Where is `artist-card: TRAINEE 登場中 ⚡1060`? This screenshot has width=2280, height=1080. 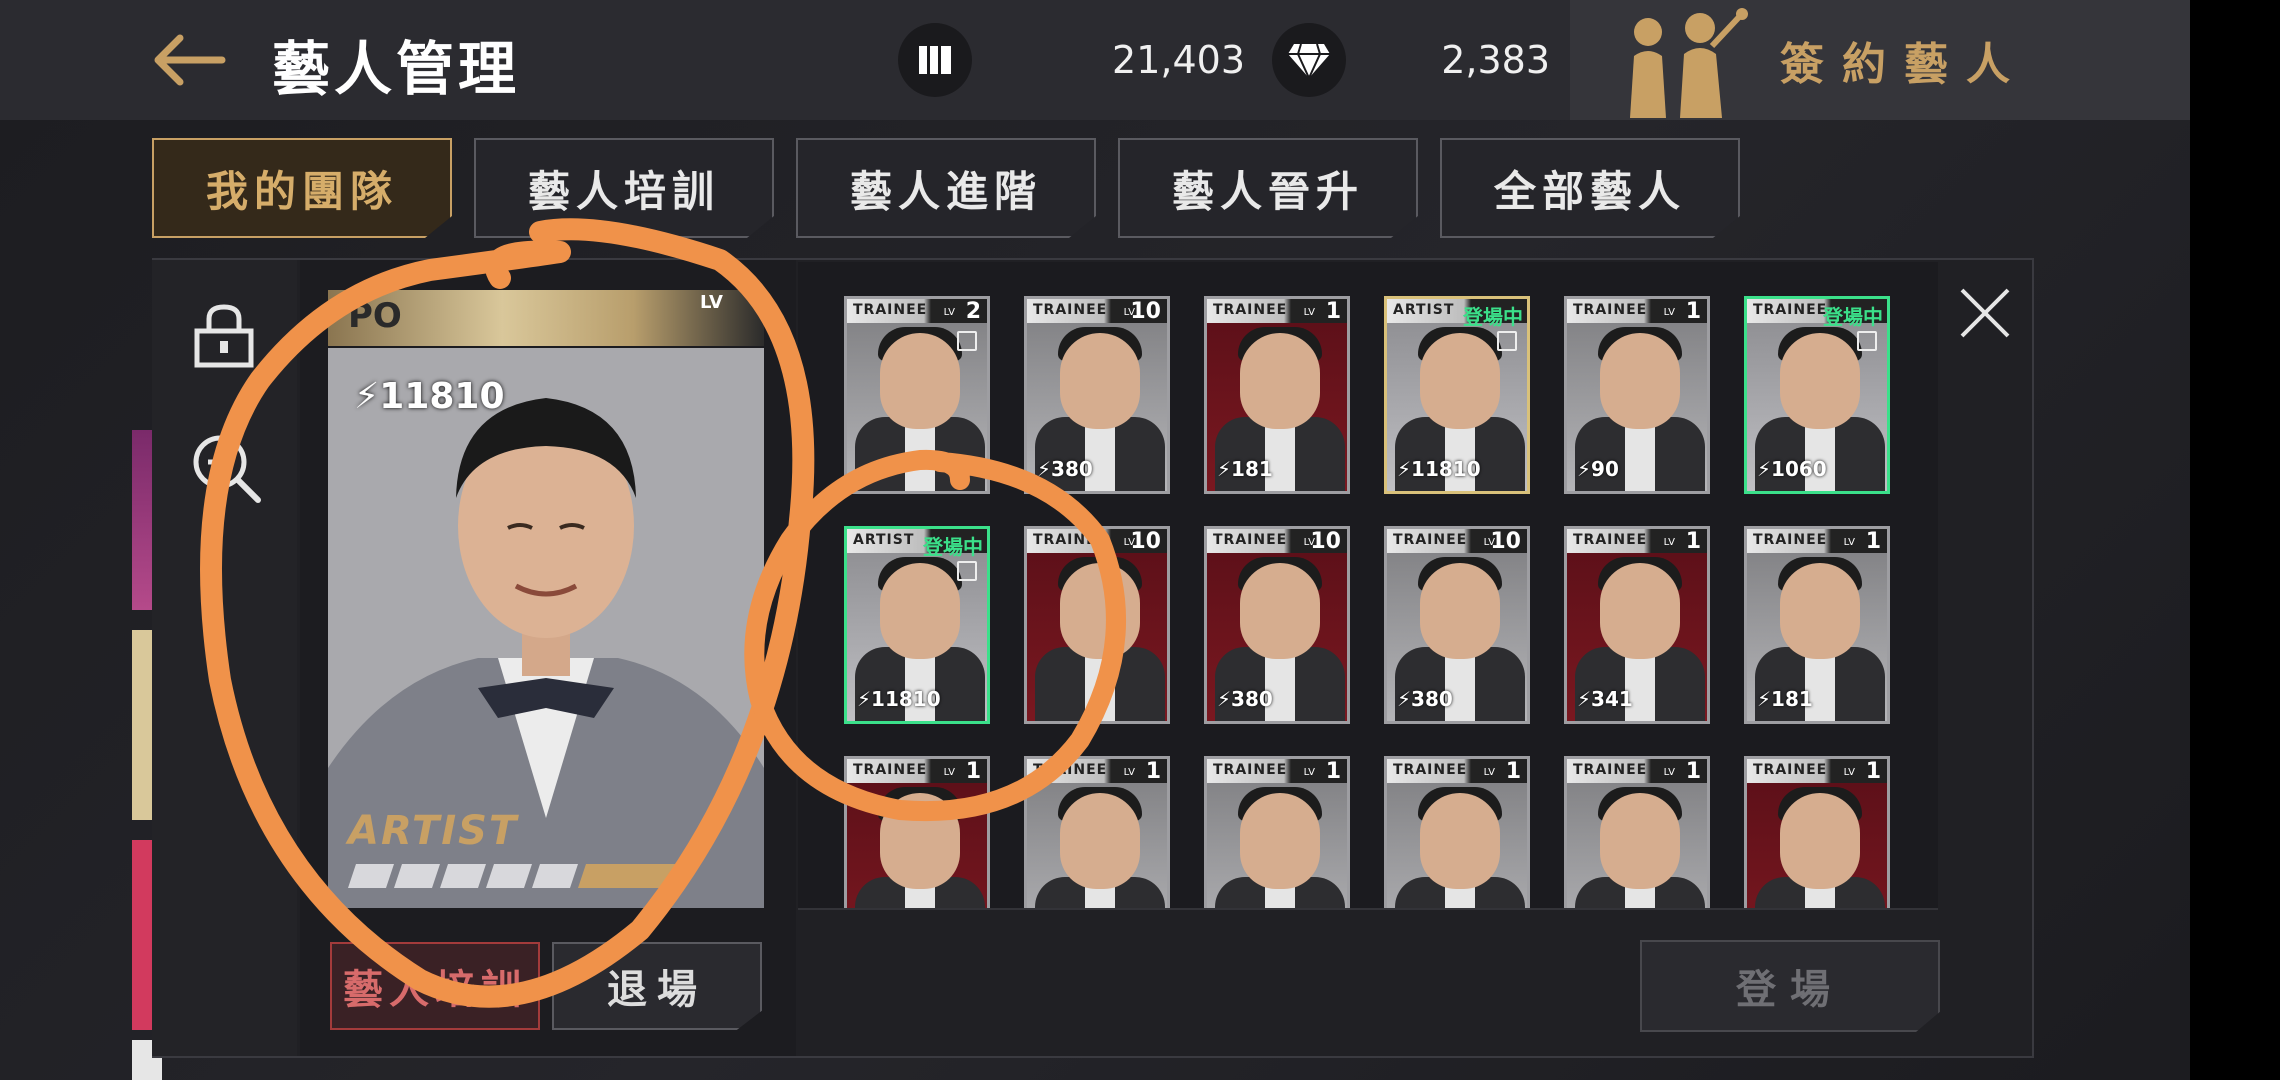
artist-card: TRAINEE 登場中 ⚡1060 is located at coordinates (1817, 395).